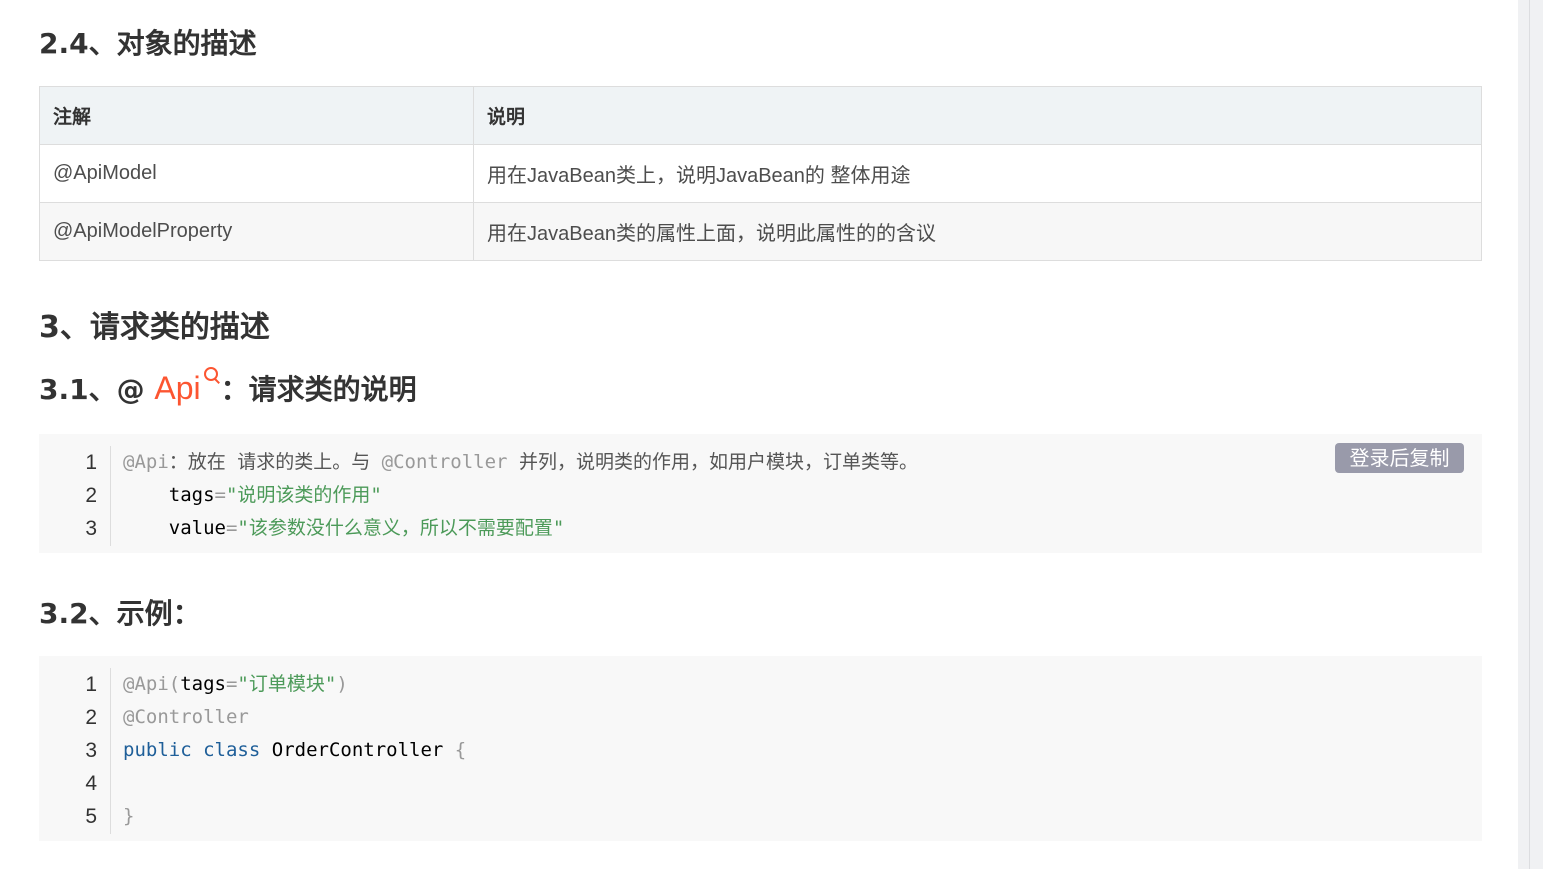  Describe the element at coordinates (177, 388) in the screenshot. I see `api-keyword-text: Api` at that location.